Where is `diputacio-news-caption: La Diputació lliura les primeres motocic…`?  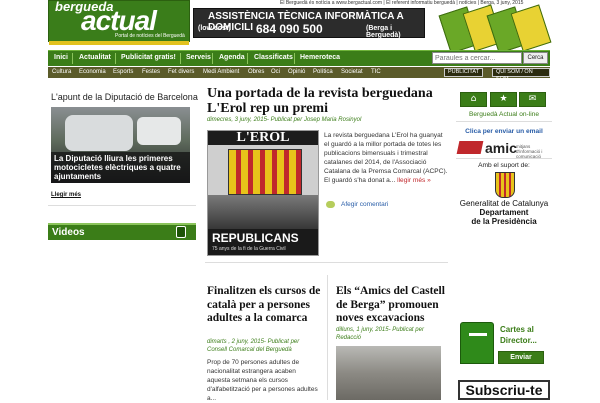
diputacio-news-caption: La Diputació lliura les primeres motocic… is located at coordinates (120, 167).